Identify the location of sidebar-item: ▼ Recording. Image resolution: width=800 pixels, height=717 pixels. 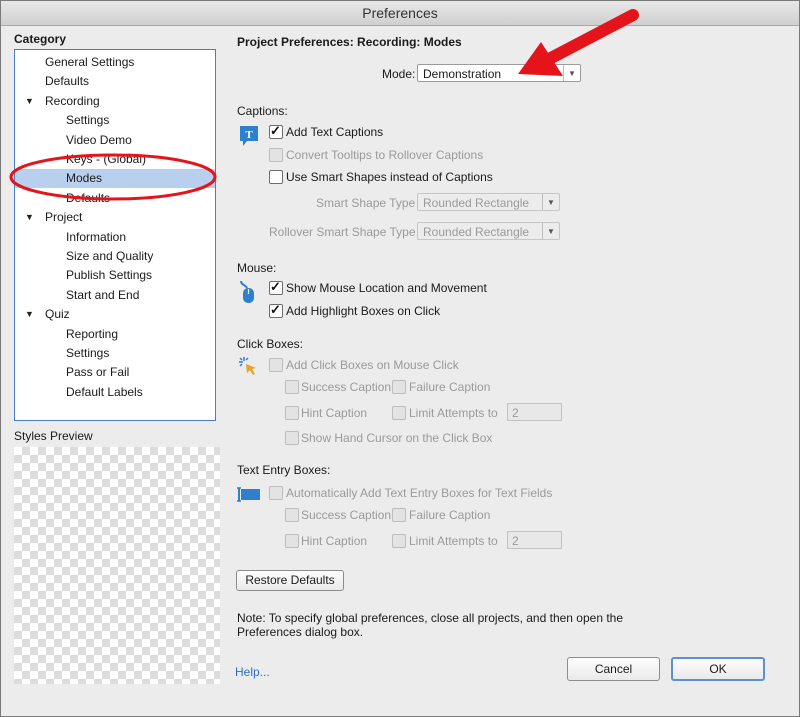
(115, 101).